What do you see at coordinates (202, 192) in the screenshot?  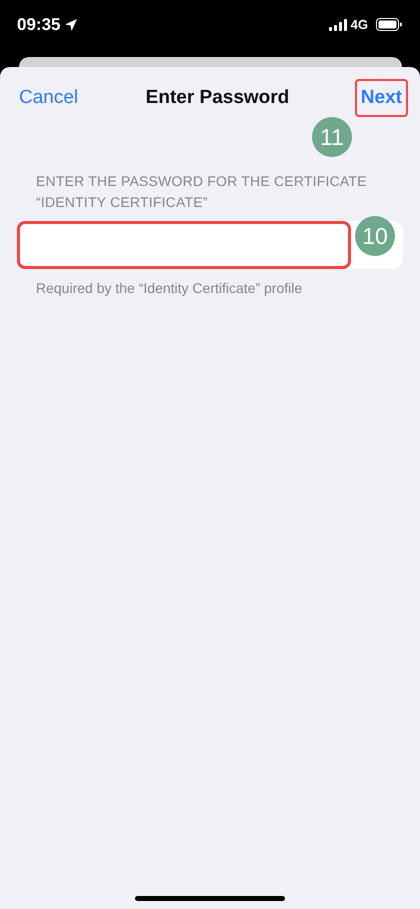 I see `section-header: ENTER THE PASSWORD FOR THE CERTIFICATE “IDENTITY CERTIFICATE”` at bounding box center [202, 192].